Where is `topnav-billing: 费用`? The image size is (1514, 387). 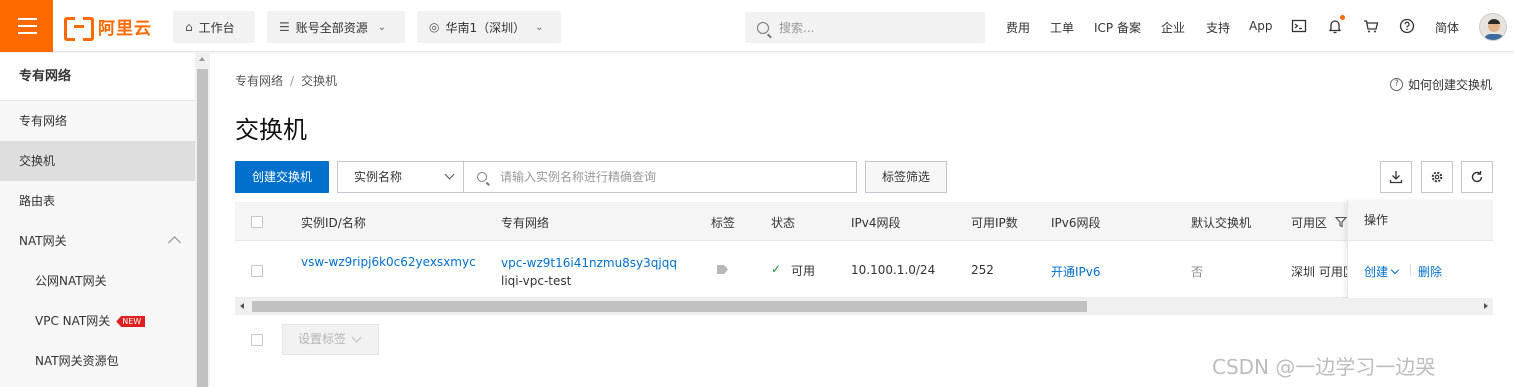
topnav-billing: 费用 is located at coordinates (1018, 27).